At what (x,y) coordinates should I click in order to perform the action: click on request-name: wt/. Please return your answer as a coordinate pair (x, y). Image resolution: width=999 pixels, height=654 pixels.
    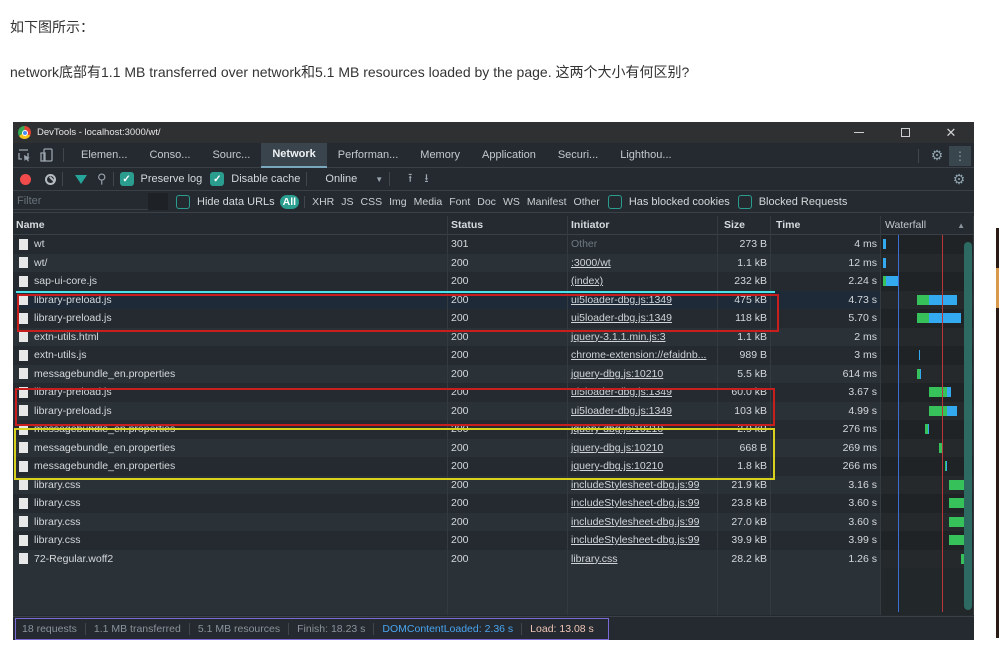
    Looking at the image, I should click on (40, 263).